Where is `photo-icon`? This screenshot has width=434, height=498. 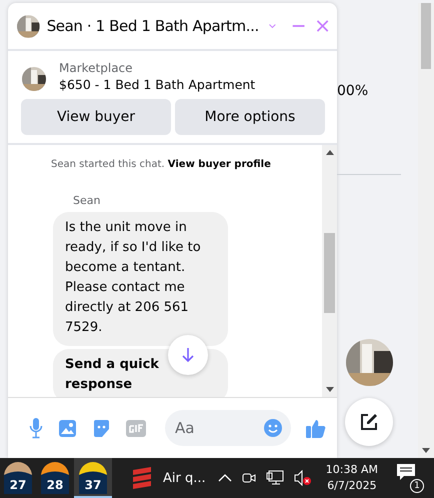 photo-icon is located at coordinates (67, 428).